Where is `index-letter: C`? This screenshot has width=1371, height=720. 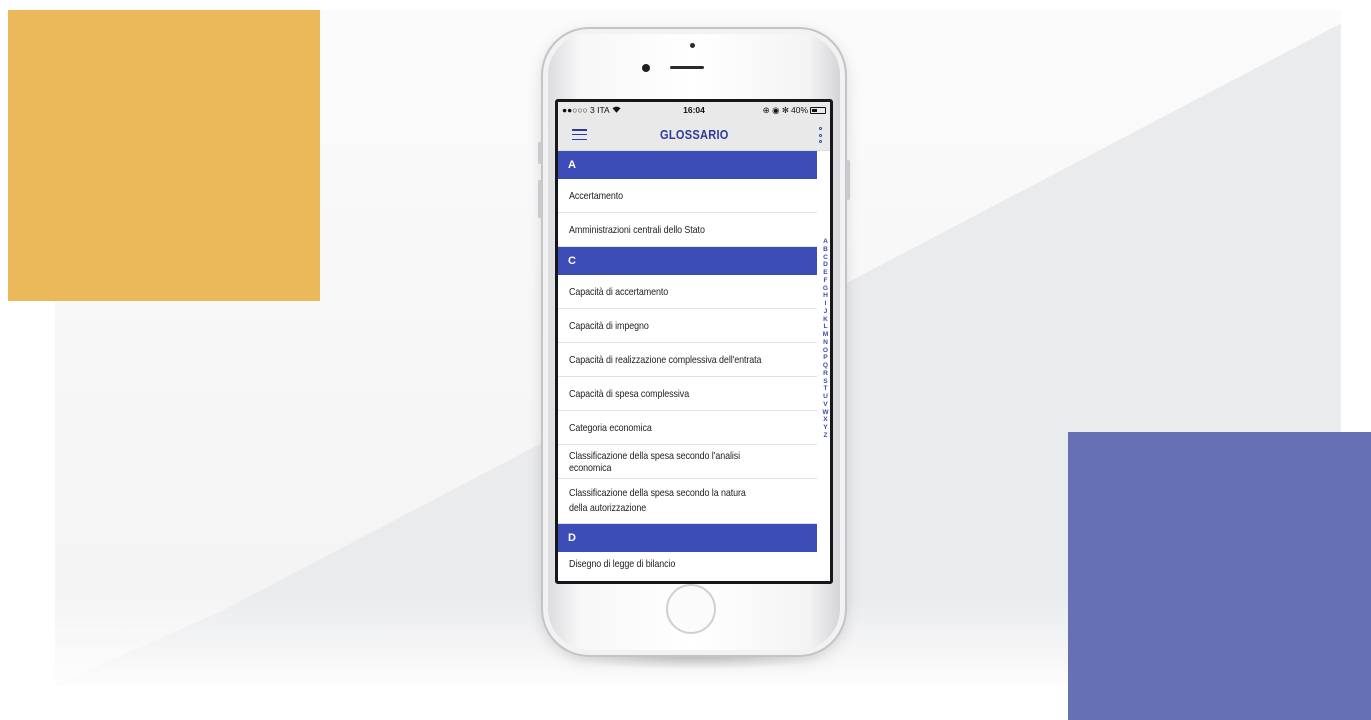 index-letter: C is located at coordinates (825, 258).